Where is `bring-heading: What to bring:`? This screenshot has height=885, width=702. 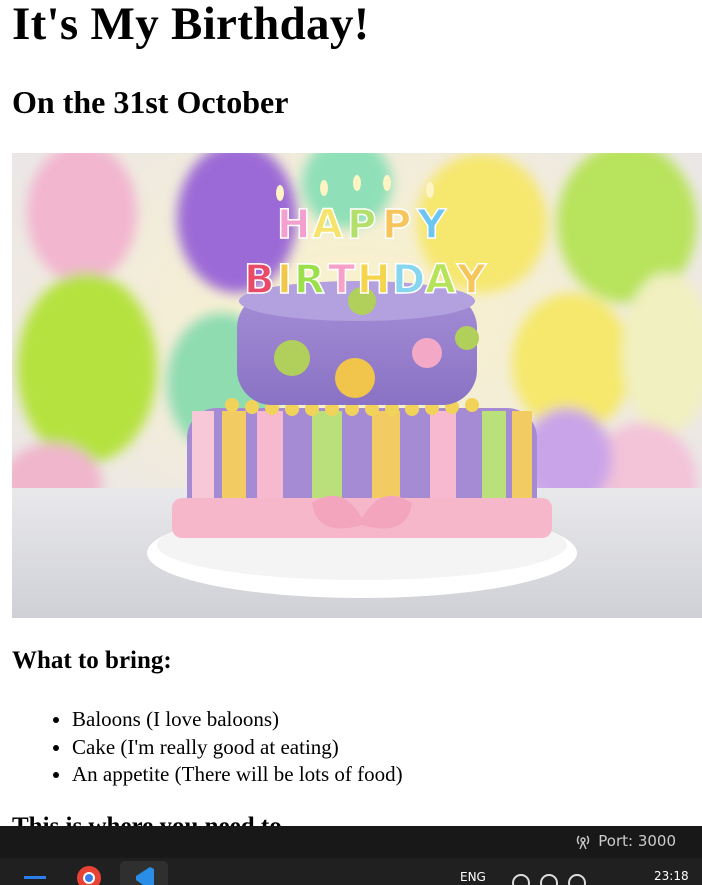
bring-heading: What to bring: is located at coordinates (92, 660).